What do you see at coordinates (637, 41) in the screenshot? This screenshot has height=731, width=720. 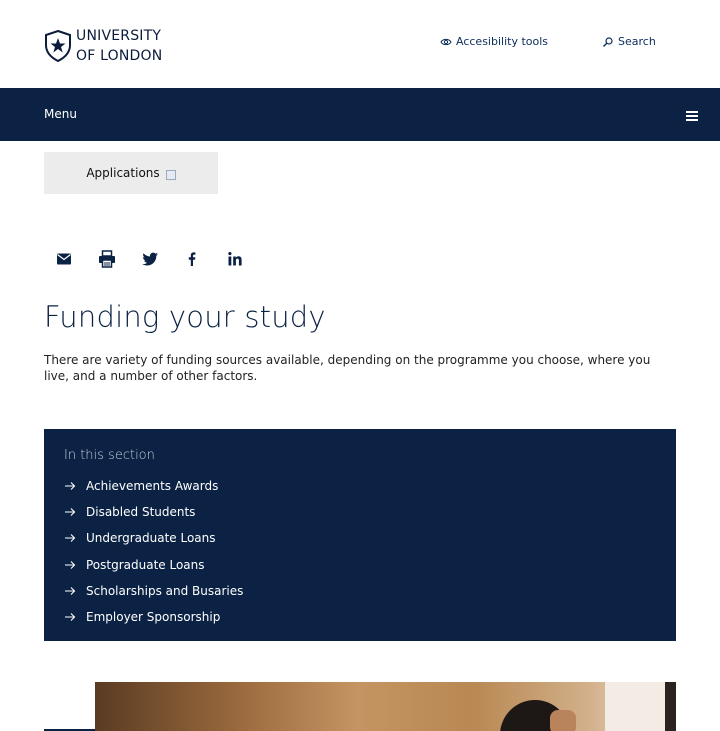 I see `search-label: Search` at bounding box center [637, 41].